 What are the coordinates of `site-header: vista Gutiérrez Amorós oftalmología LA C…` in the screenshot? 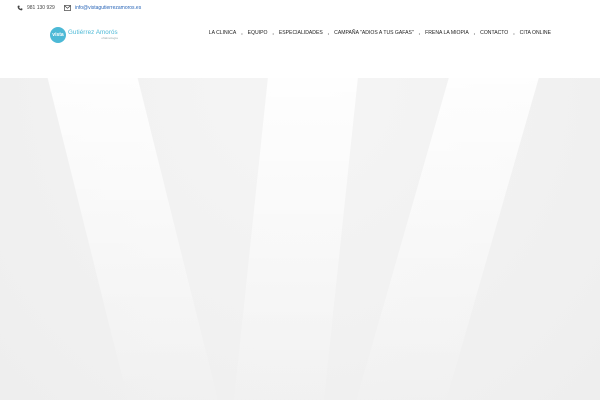 It's located at (300, 35).